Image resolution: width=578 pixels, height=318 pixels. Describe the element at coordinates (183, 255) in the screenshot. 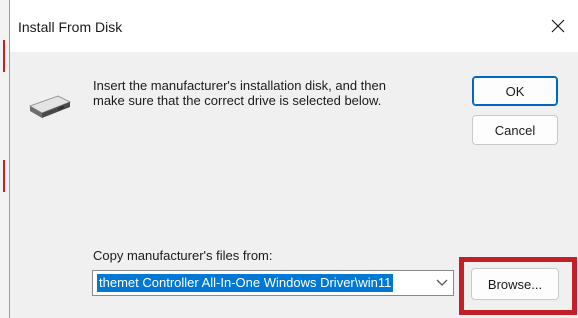

I see `copy-from-label: Copy manufacturer's files from:` at that location.